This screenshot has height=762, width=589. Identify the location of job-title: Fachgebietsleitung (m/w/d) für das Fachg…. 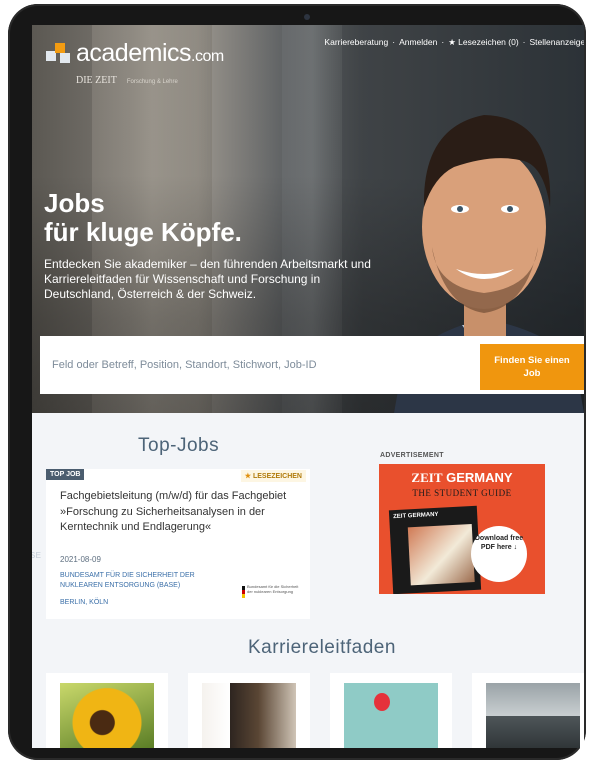
(180, 512).